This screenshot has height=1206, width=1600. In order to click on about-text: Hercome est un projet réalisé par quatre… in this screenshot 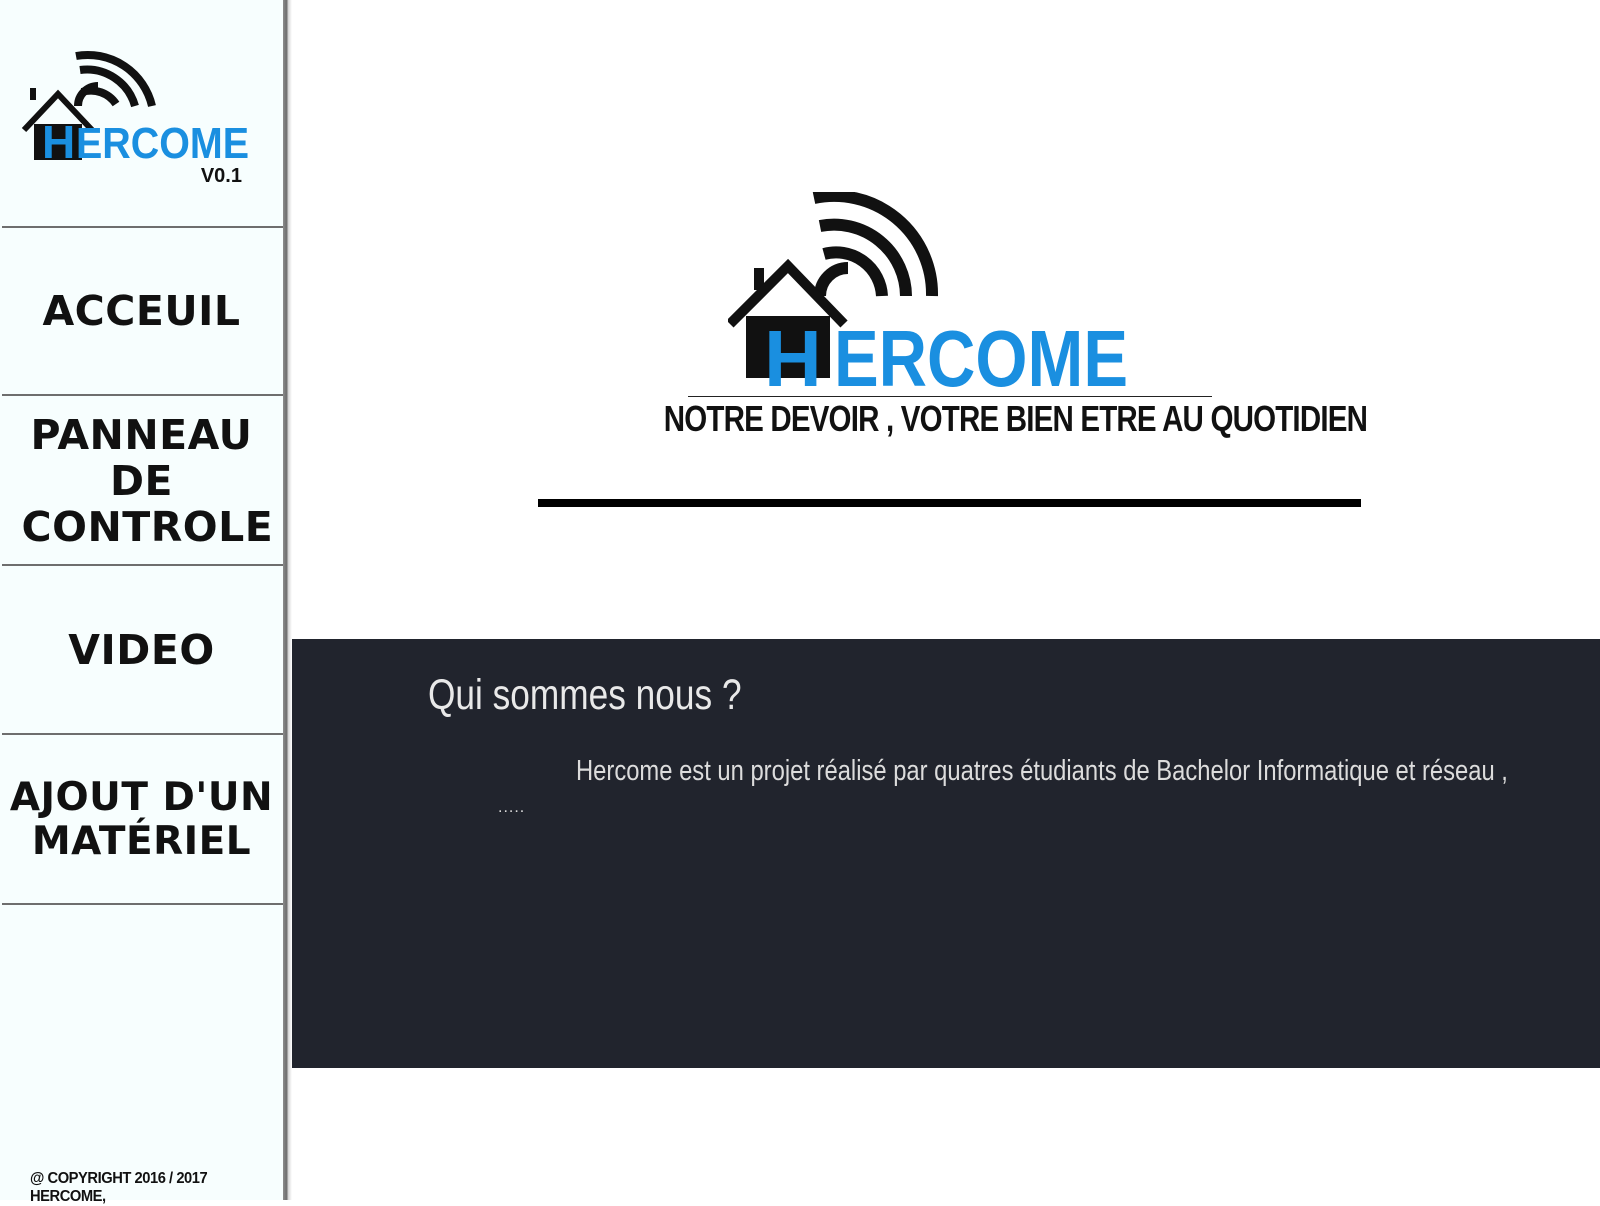, I will do `click(1042, 771)`.